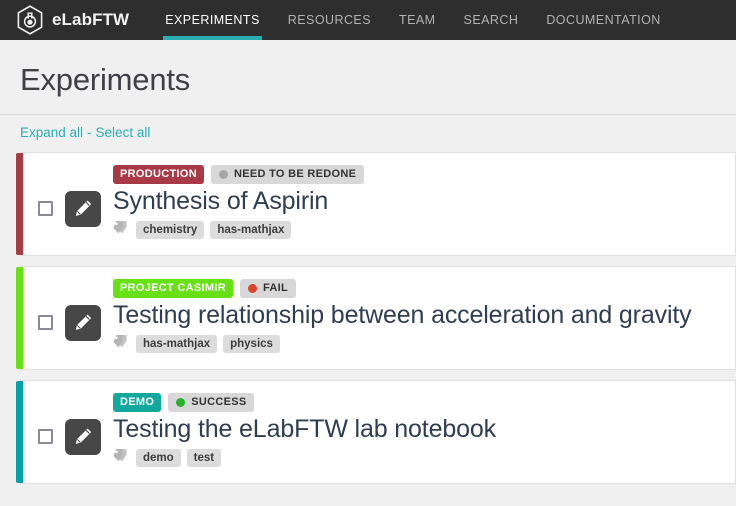 Image resolution: width=736 pixels, height=506 pixels. What do you see at coordinates (170, 229) in the screenshot?
I see `tag-pill: chemistry` at bounding box center [170, 229].